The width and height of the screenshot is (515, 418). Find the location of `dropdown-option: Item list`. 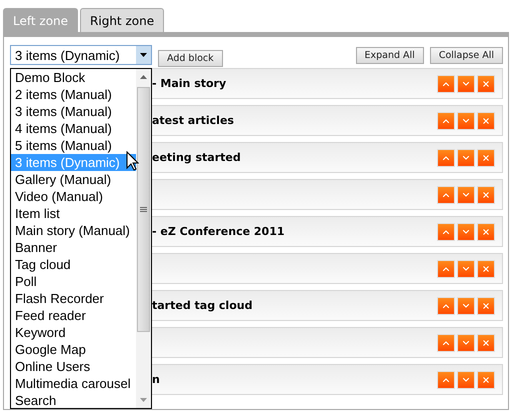

dropdown-option: Item list is located at coordinates (73, 213).